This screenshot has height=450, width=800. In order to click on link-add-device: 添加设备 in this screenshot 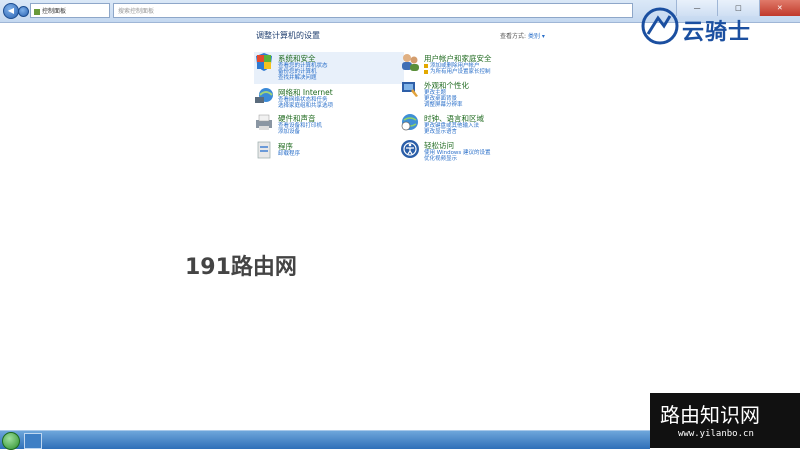, I will do `click(289, 131)`.